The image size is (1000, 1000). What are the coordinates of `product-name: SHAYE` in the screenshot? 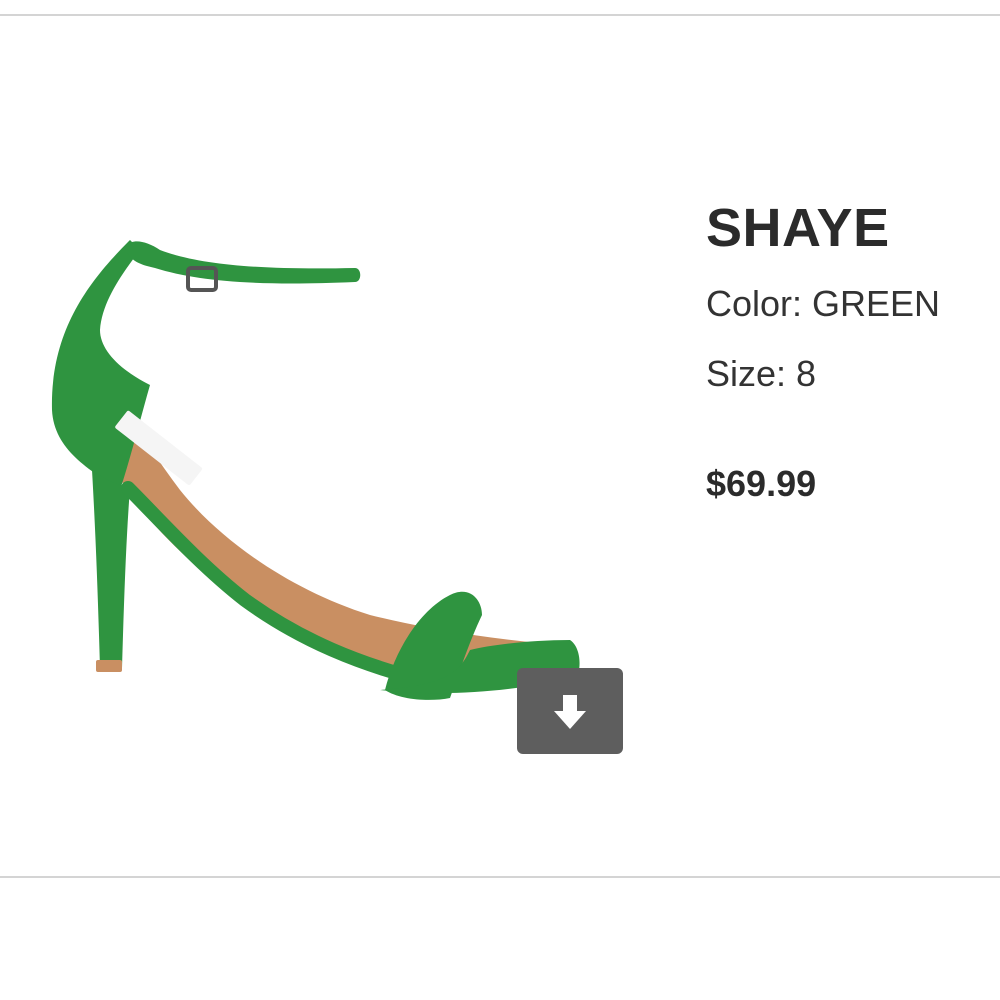 It's located at (851, 228).